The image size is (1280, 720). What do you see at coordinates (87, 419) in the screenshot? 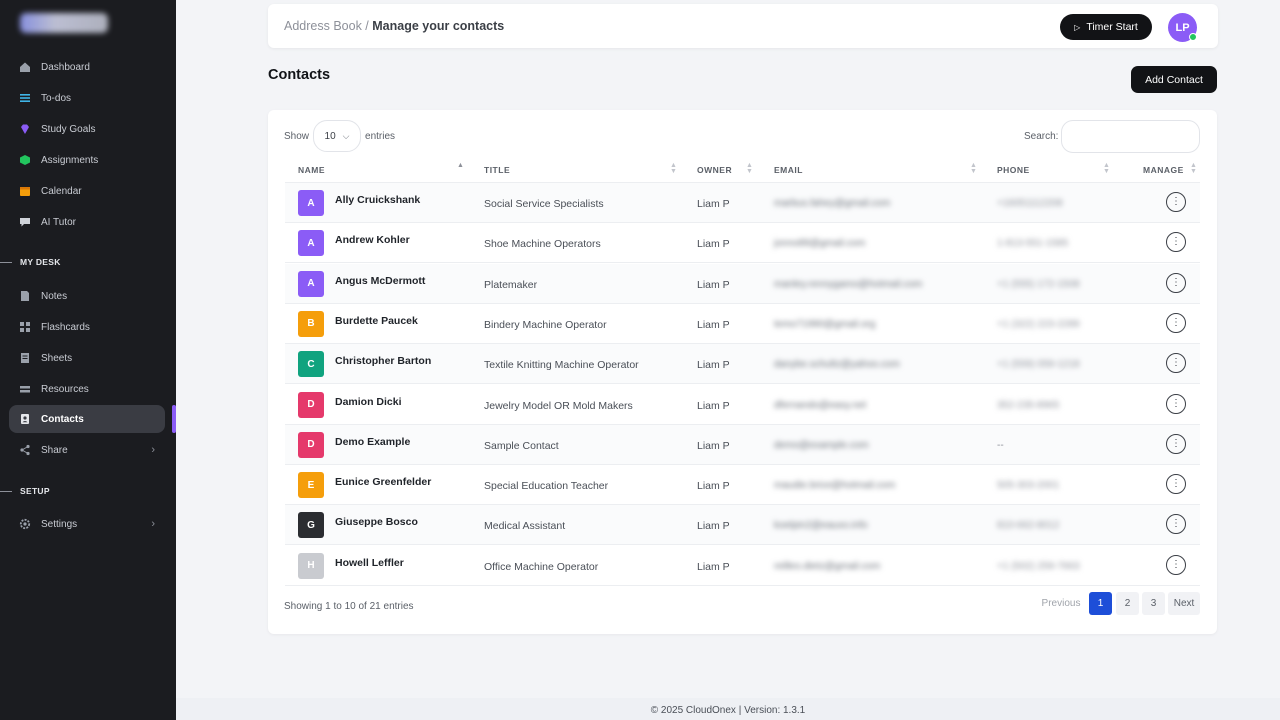
I see `sidebar-item-contacts: Contacts` at bounding box center [87, 419].